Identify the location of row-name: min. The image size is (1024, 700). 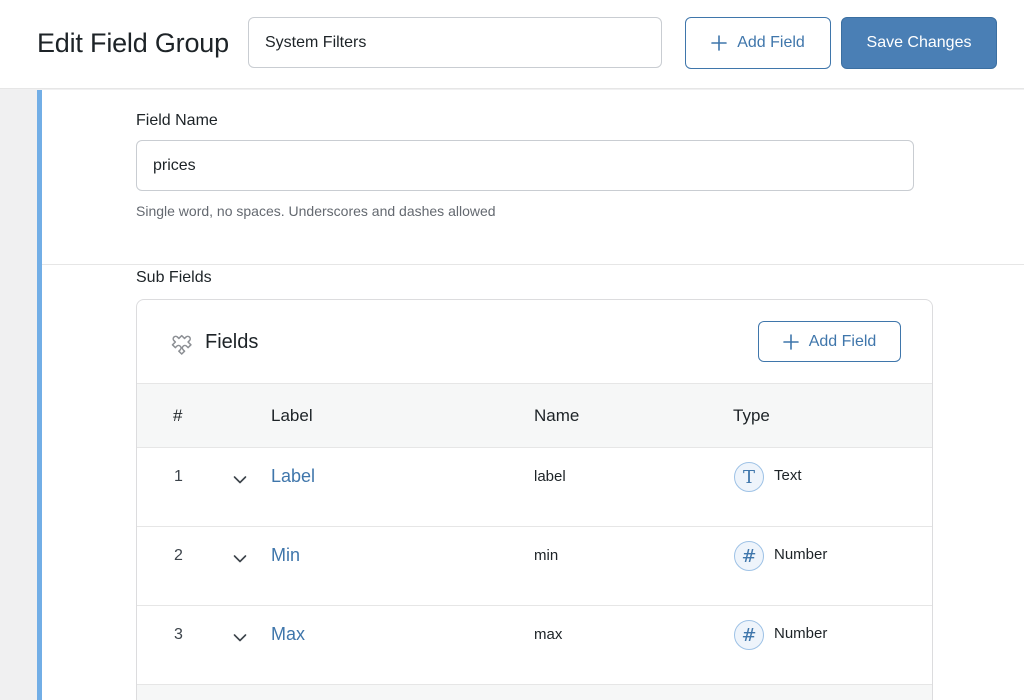
(546, 555).